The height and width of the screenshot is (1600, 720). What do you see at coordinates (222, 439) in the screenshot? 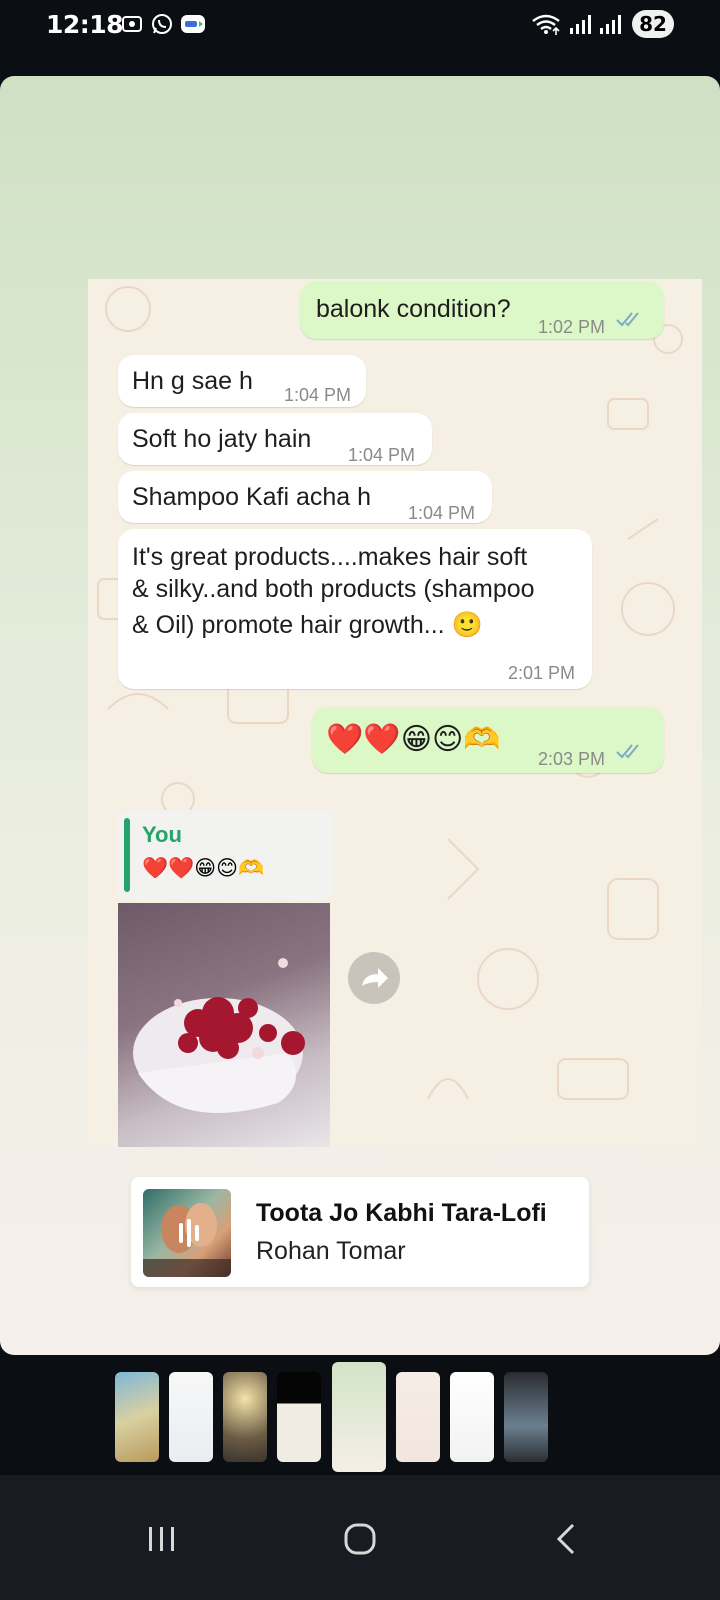
I see `message-text: Soft ho jaty hain` at bounding box center [222, 439].